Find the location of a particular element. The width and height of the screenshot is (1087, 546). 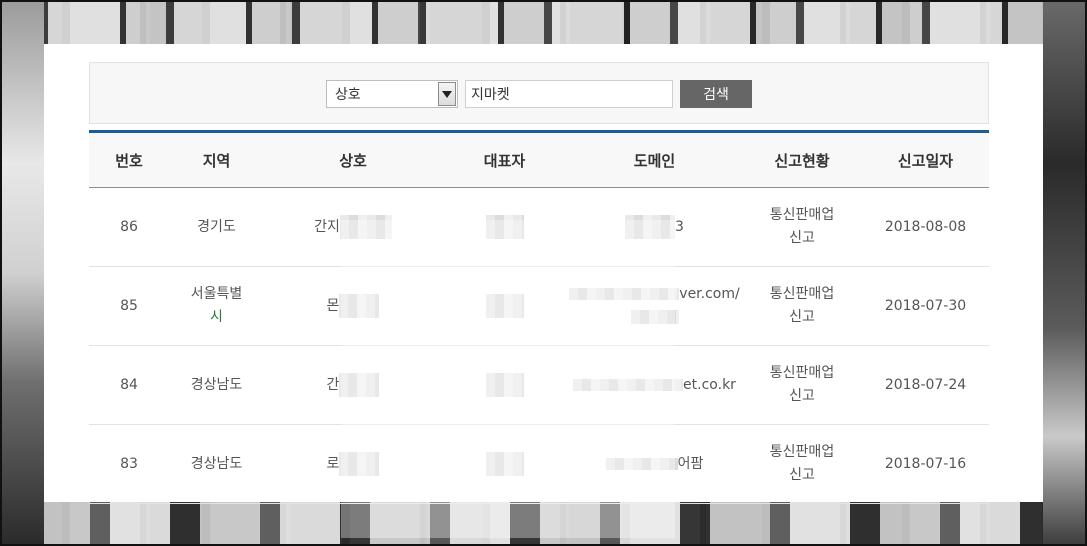

table-row: 83 경상남도 로 어팜 통신판매업 신고 2018-07-16 is located at coordinates (539, 464).